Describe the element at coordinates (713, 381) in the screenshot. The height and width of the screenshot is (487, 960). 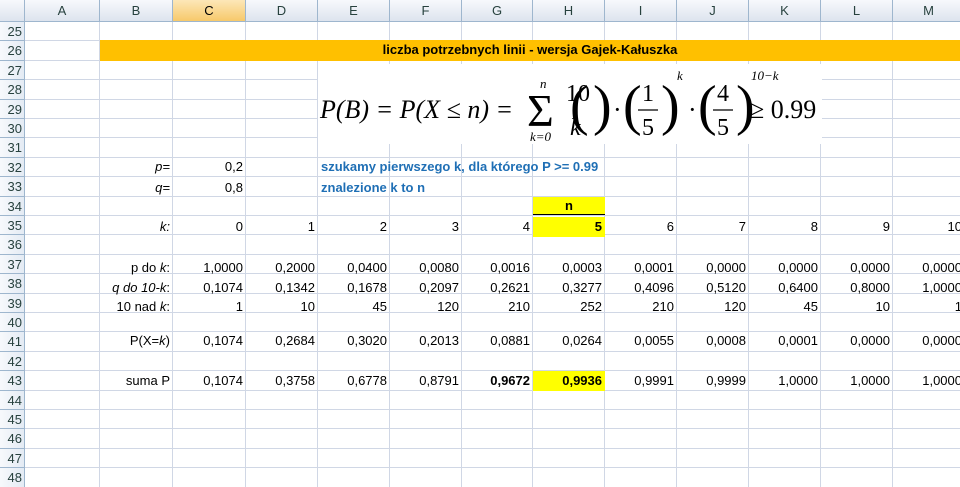
I see `suma-value: 0,9999` at that location.